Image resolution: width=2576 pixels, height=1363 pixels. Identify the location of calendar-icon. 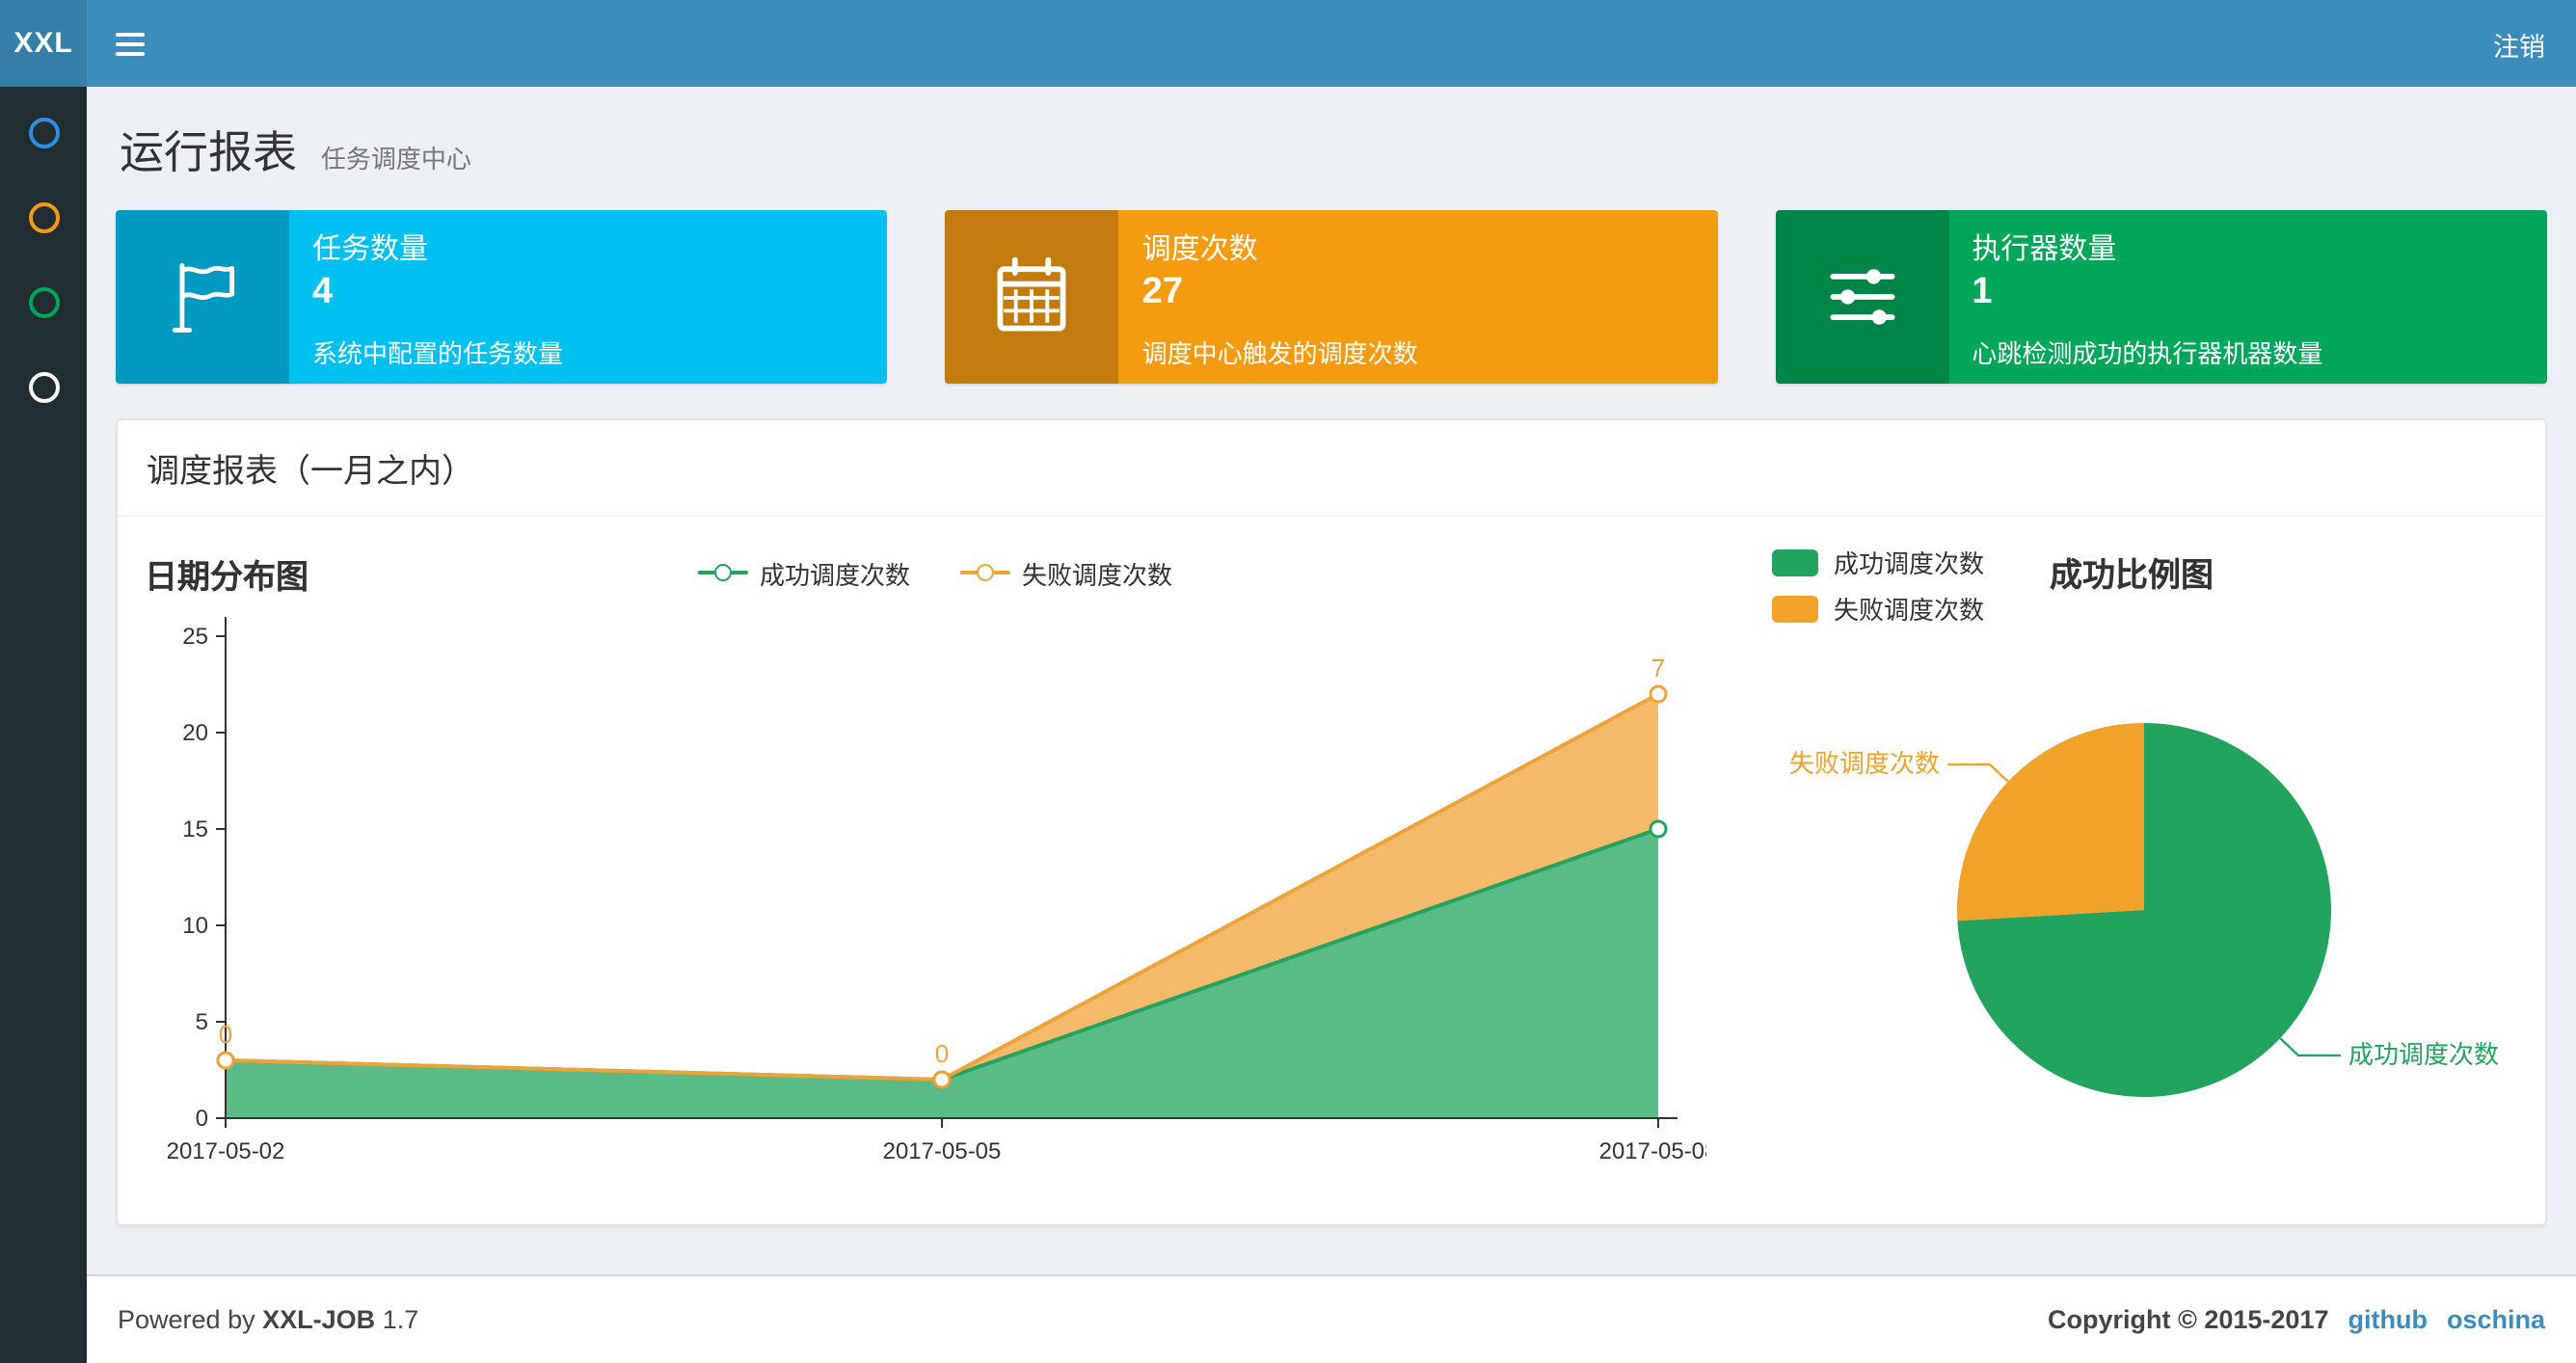
(1032, 297).